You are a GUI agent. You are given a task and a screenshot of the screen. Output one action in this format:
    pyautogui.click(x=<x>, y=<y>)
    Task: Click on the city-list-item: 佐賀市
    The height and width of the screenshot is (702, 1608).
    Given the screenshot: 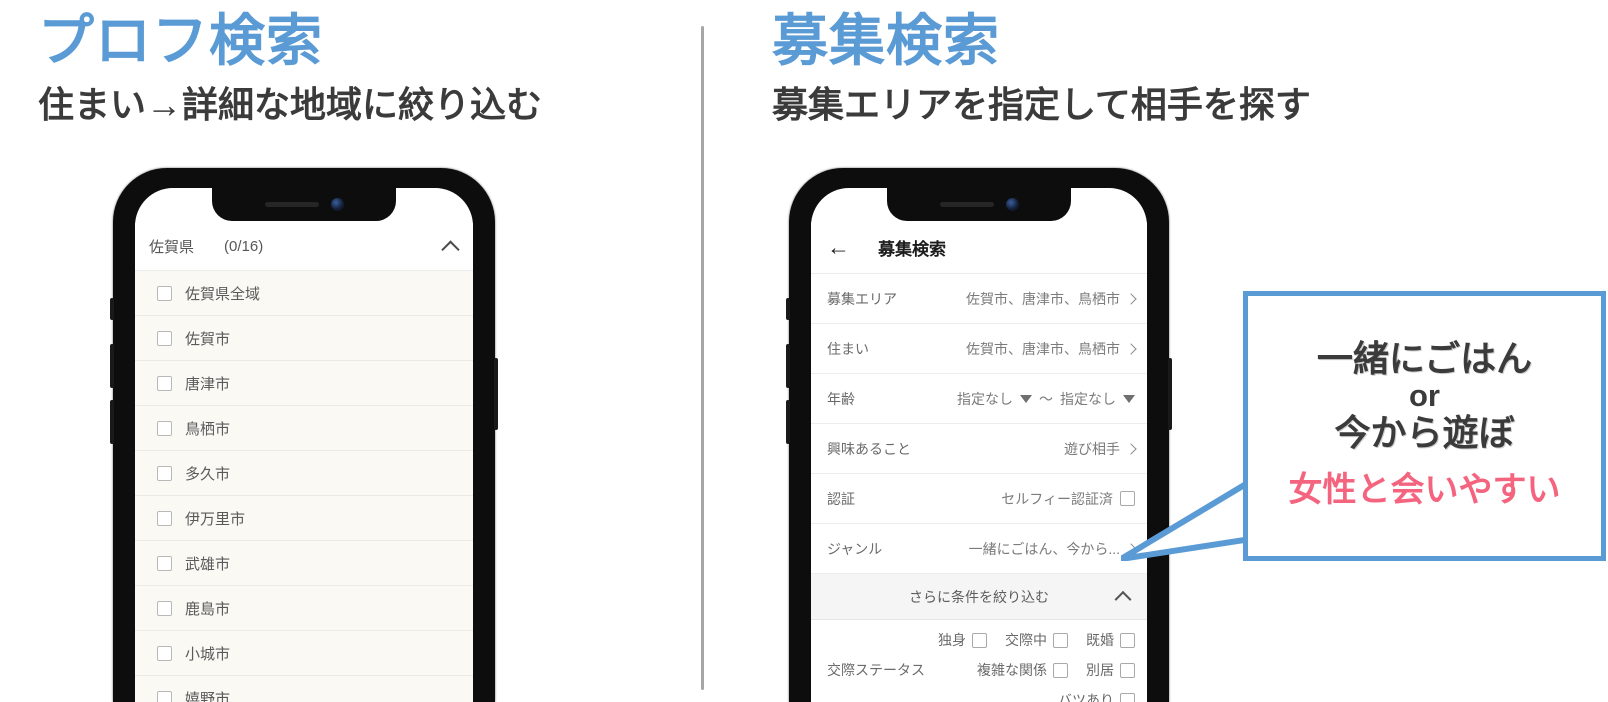 What is the action you would take?
    pyautogui.click(x=304, y=338)
    